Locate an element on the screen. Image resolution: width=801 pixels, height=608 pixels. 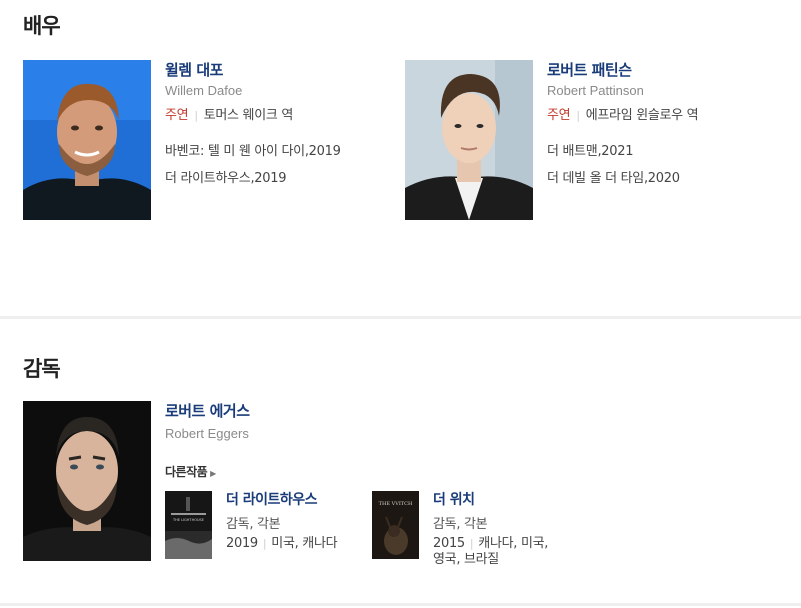
actor-work: 바벤코: 텔 미 웬 아이 다이,2019 is located at coordinates (253, 149).